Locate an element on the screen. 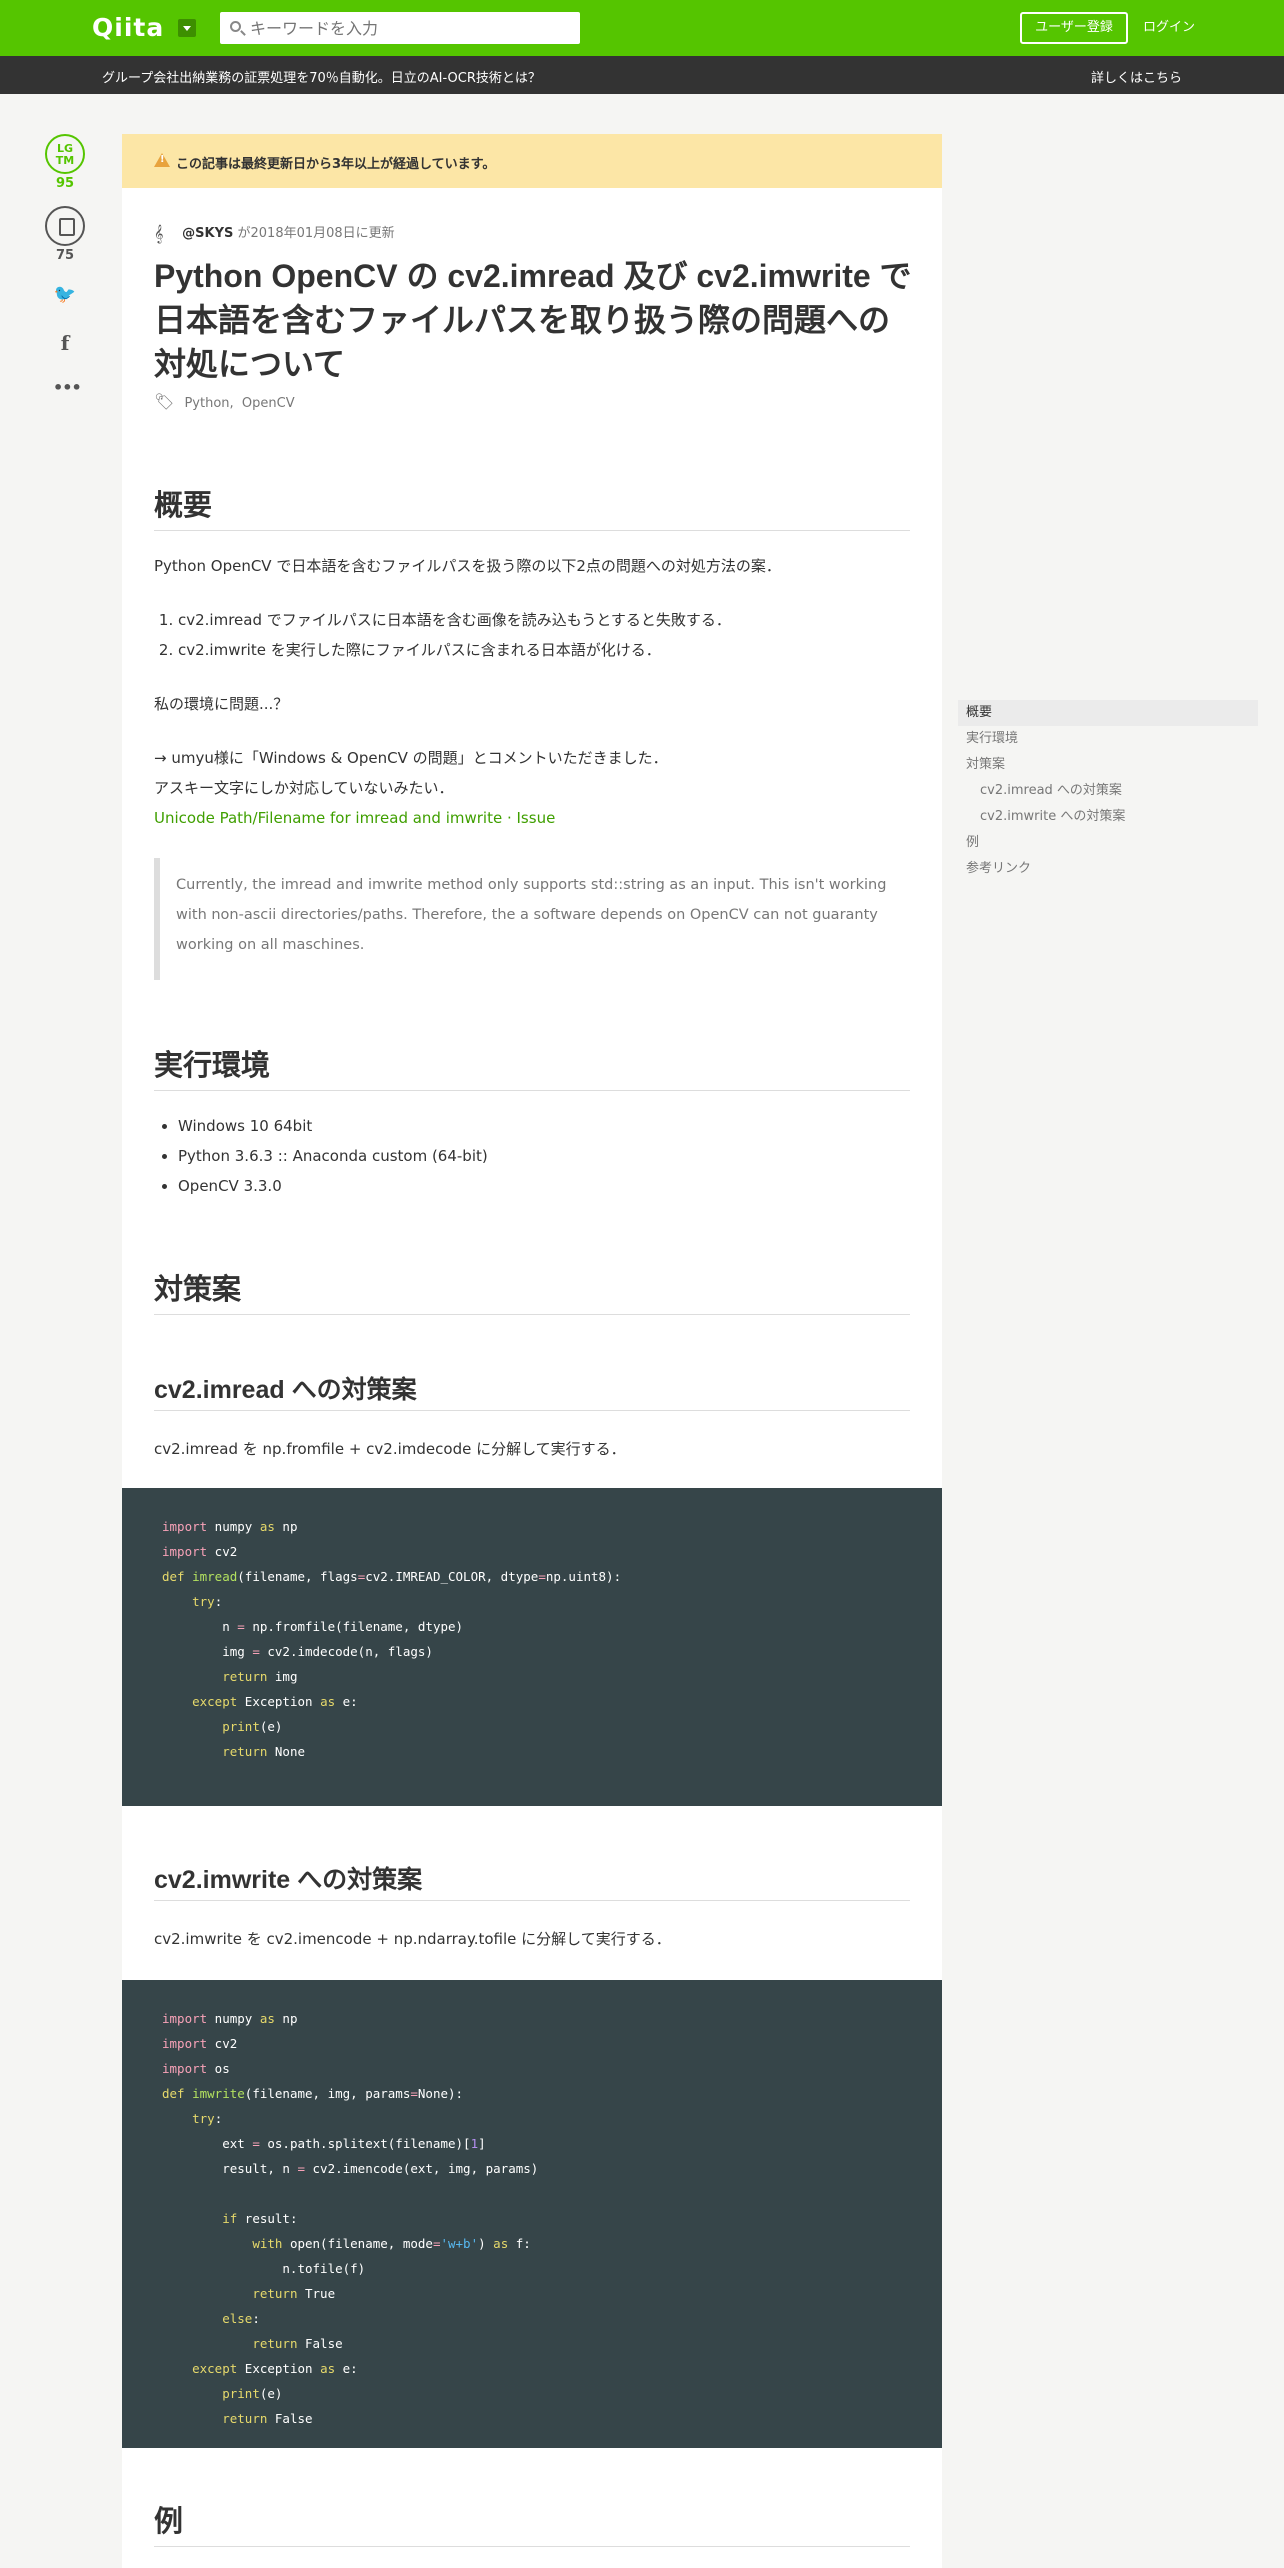  list-item: Windows 10 64bit is located at coordinates (544, 1126).